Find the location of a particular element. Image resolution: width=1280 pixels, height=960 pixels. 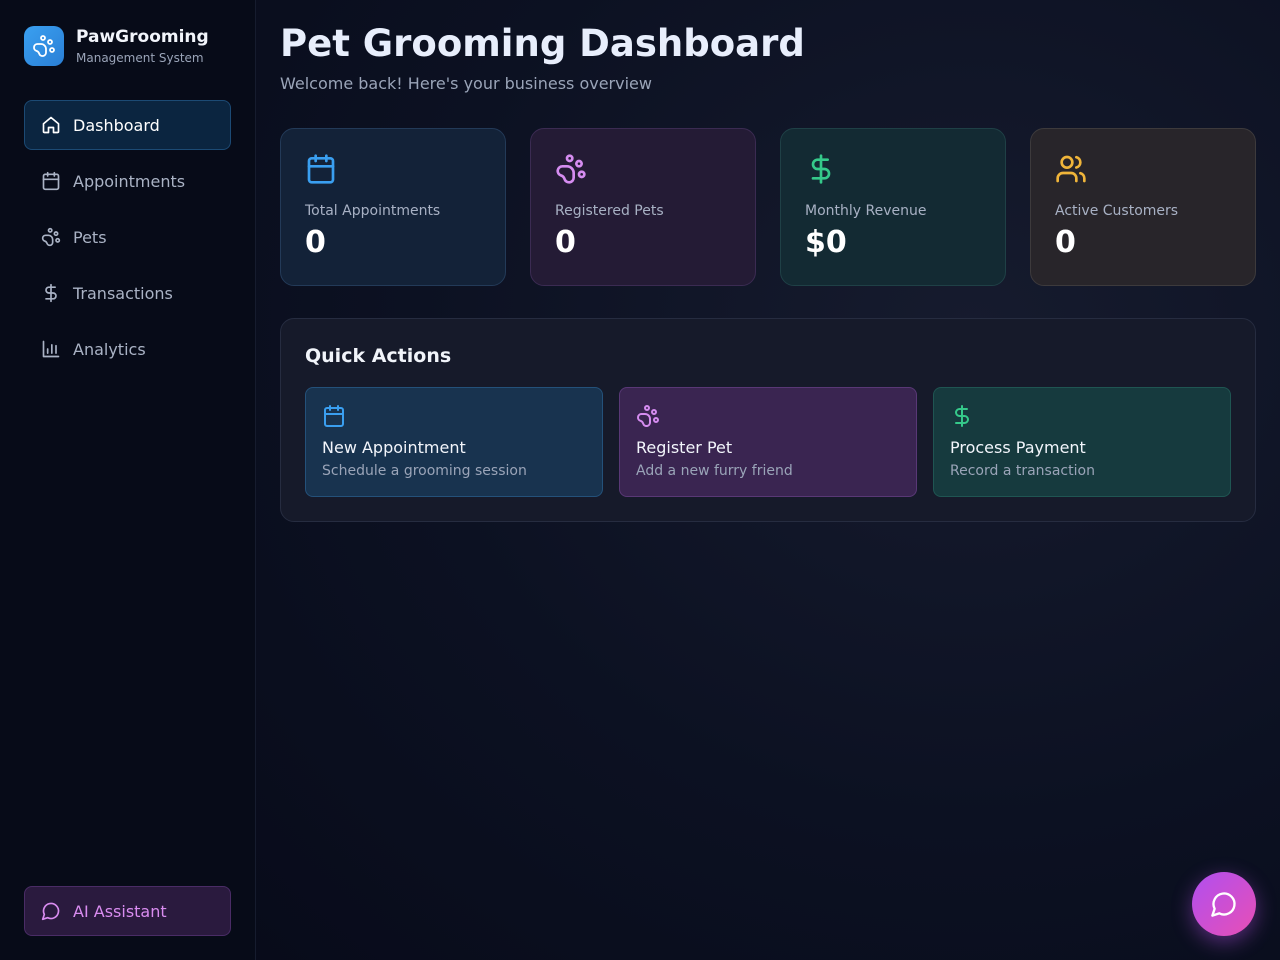

sidebar-item-label: Analytics is located at coordinates (109, 349).